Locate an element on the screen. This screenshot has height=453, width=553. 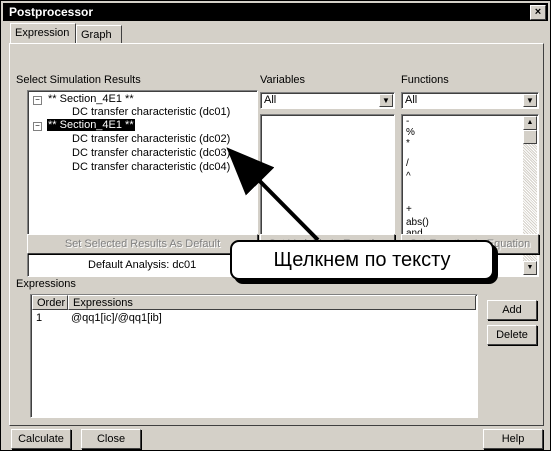
tab-expression: Expression is located at coordinates (43, 33).